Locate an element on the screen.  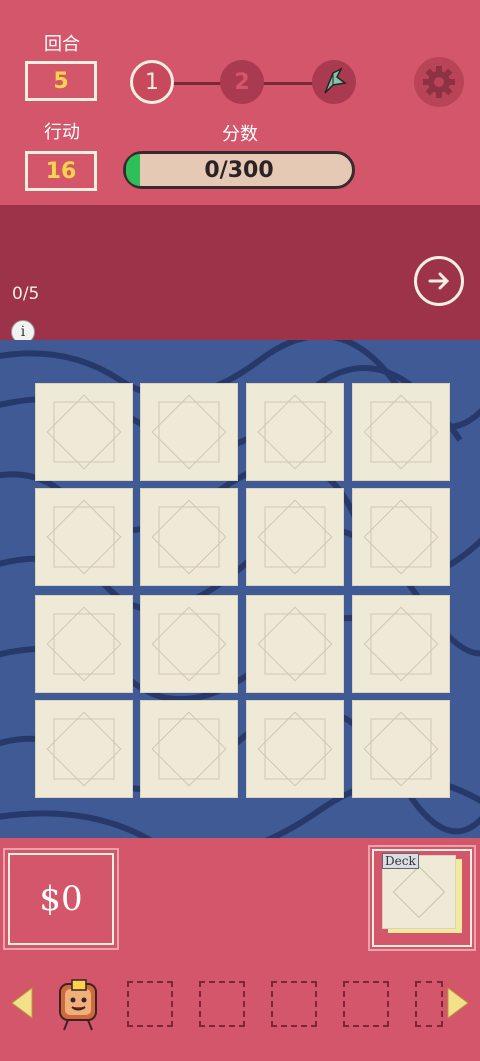
next-button is located at coordinates (439, 281).